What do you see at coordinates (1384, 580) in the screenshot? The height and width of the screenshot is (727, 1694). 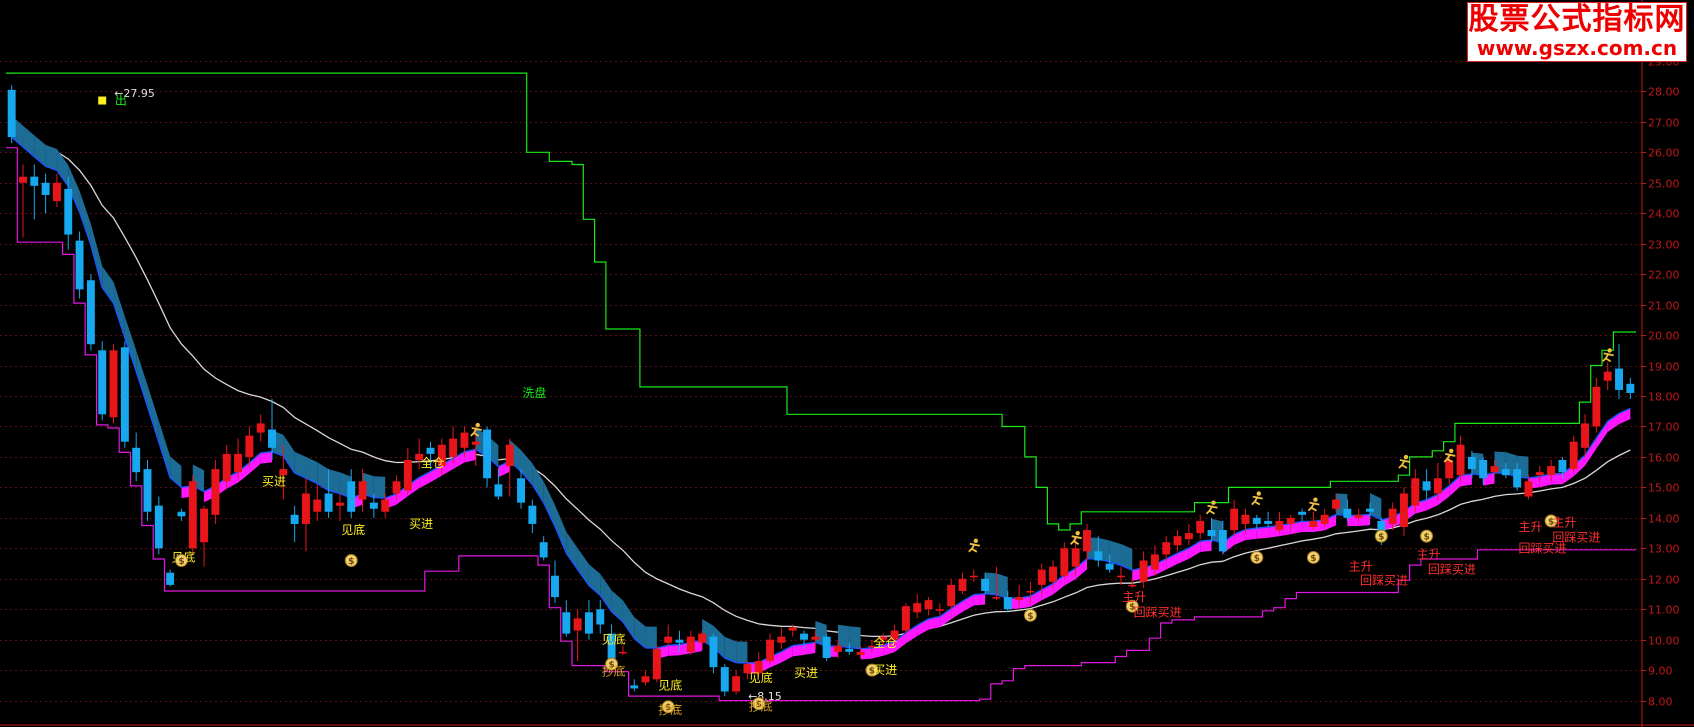 I see `signal-label: 回踩买进` at bounding box center [1384, 580].